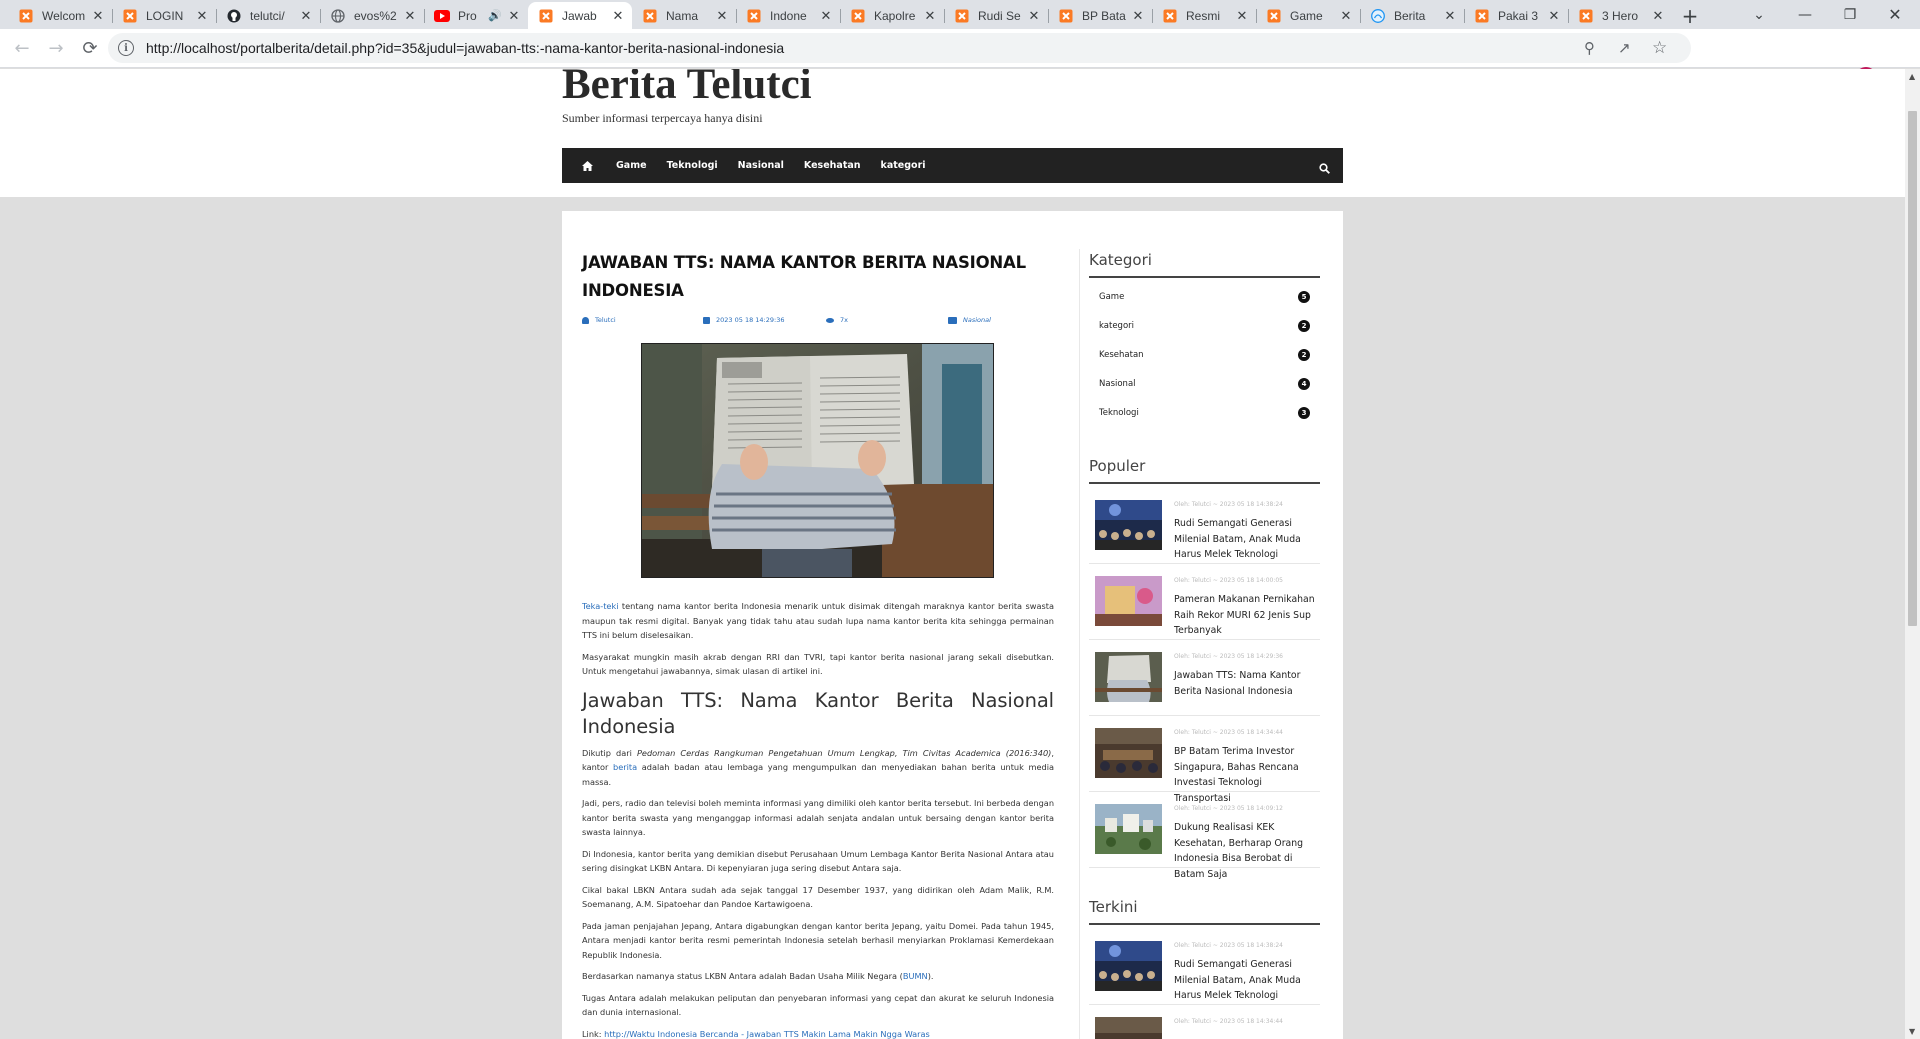  What do you see at coordinates (22, 48) in the screenshot?
I see `back-button: ←` at bounding box center [22, 48].